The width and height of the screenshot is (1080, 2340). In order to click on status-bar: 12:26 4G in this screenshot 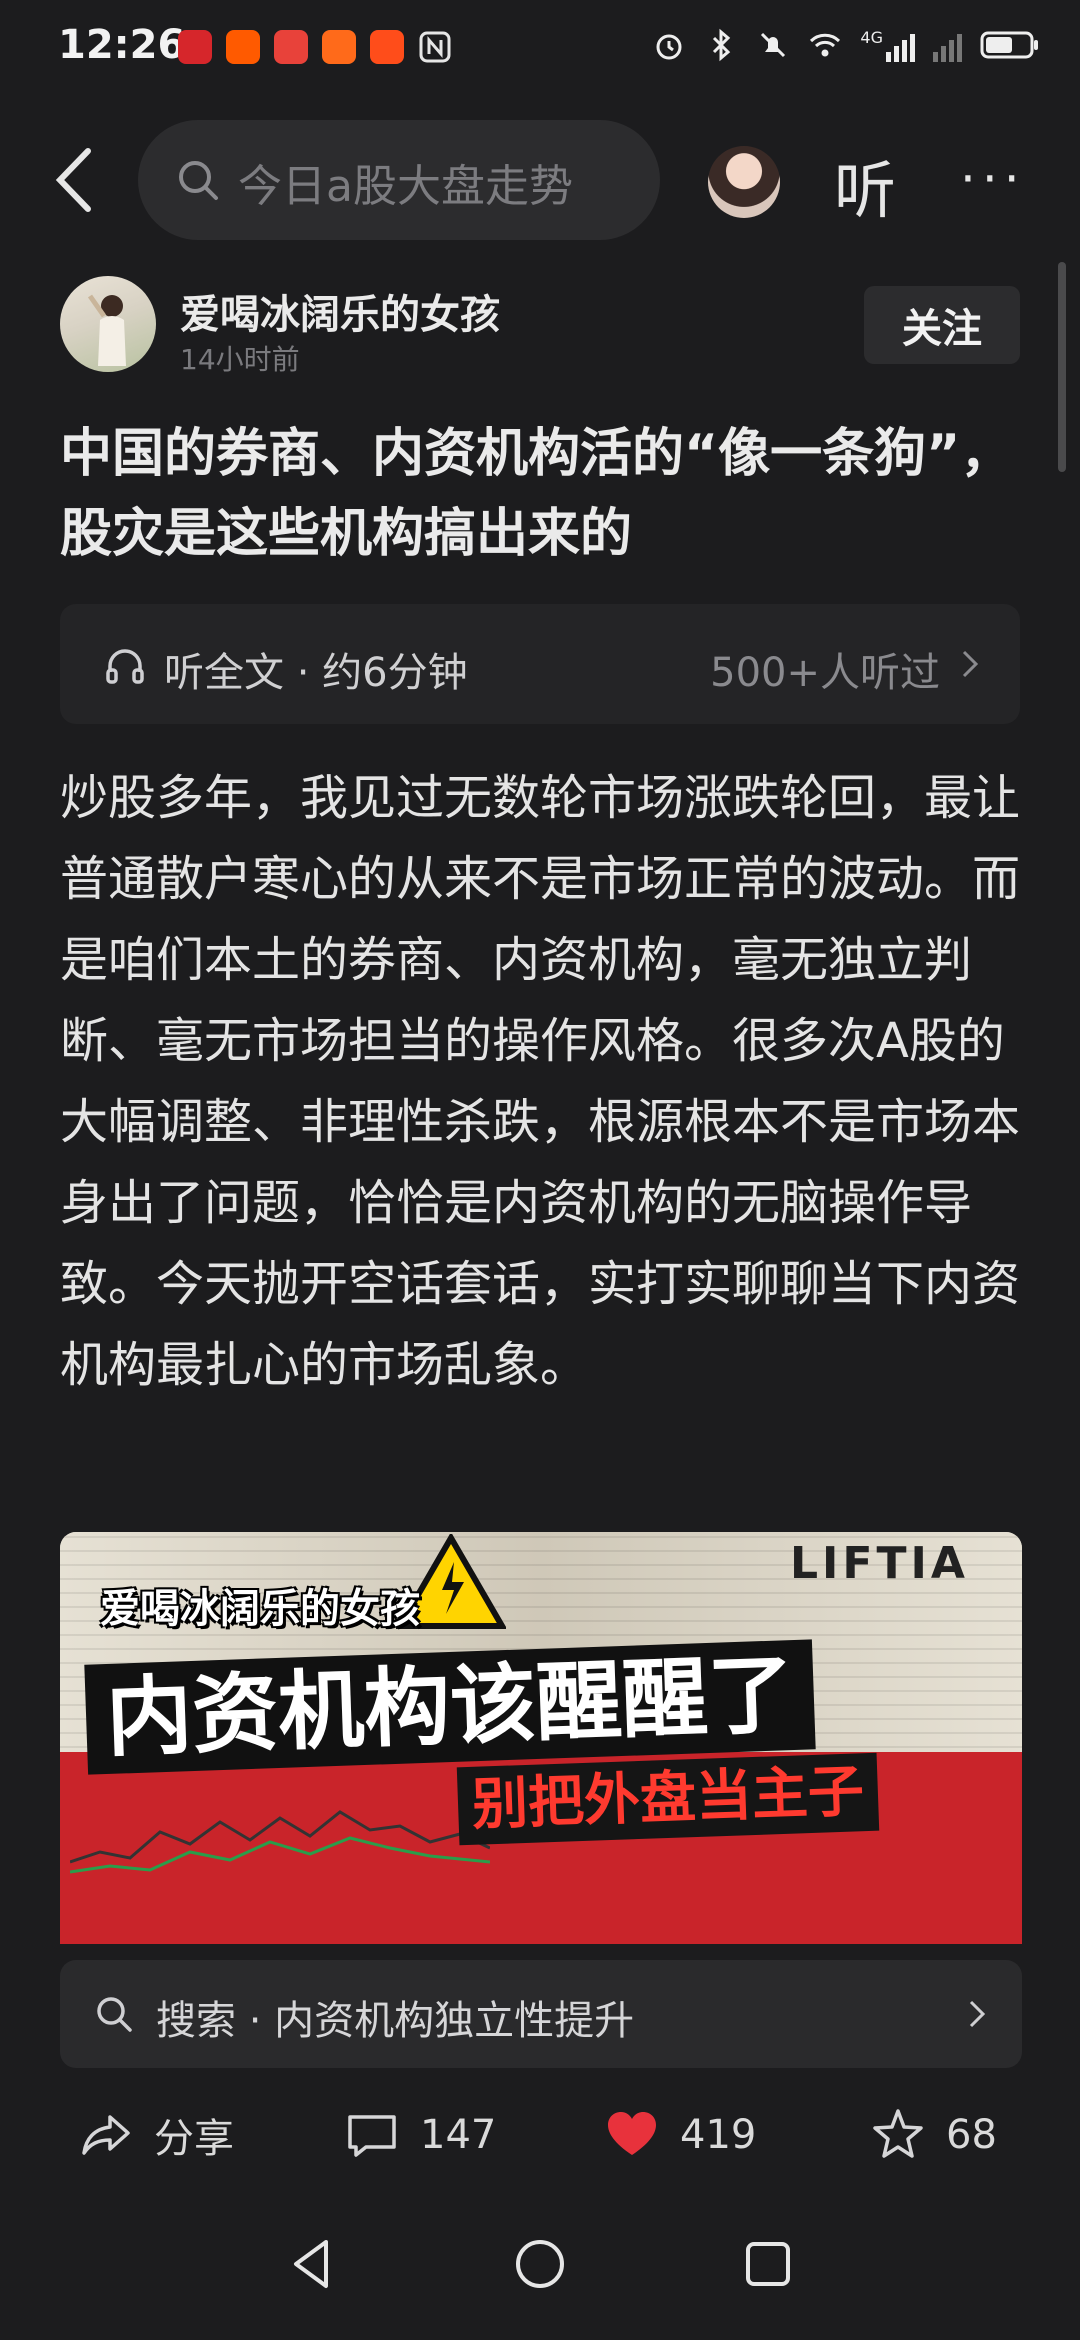, I will do `click(540, 50)`.